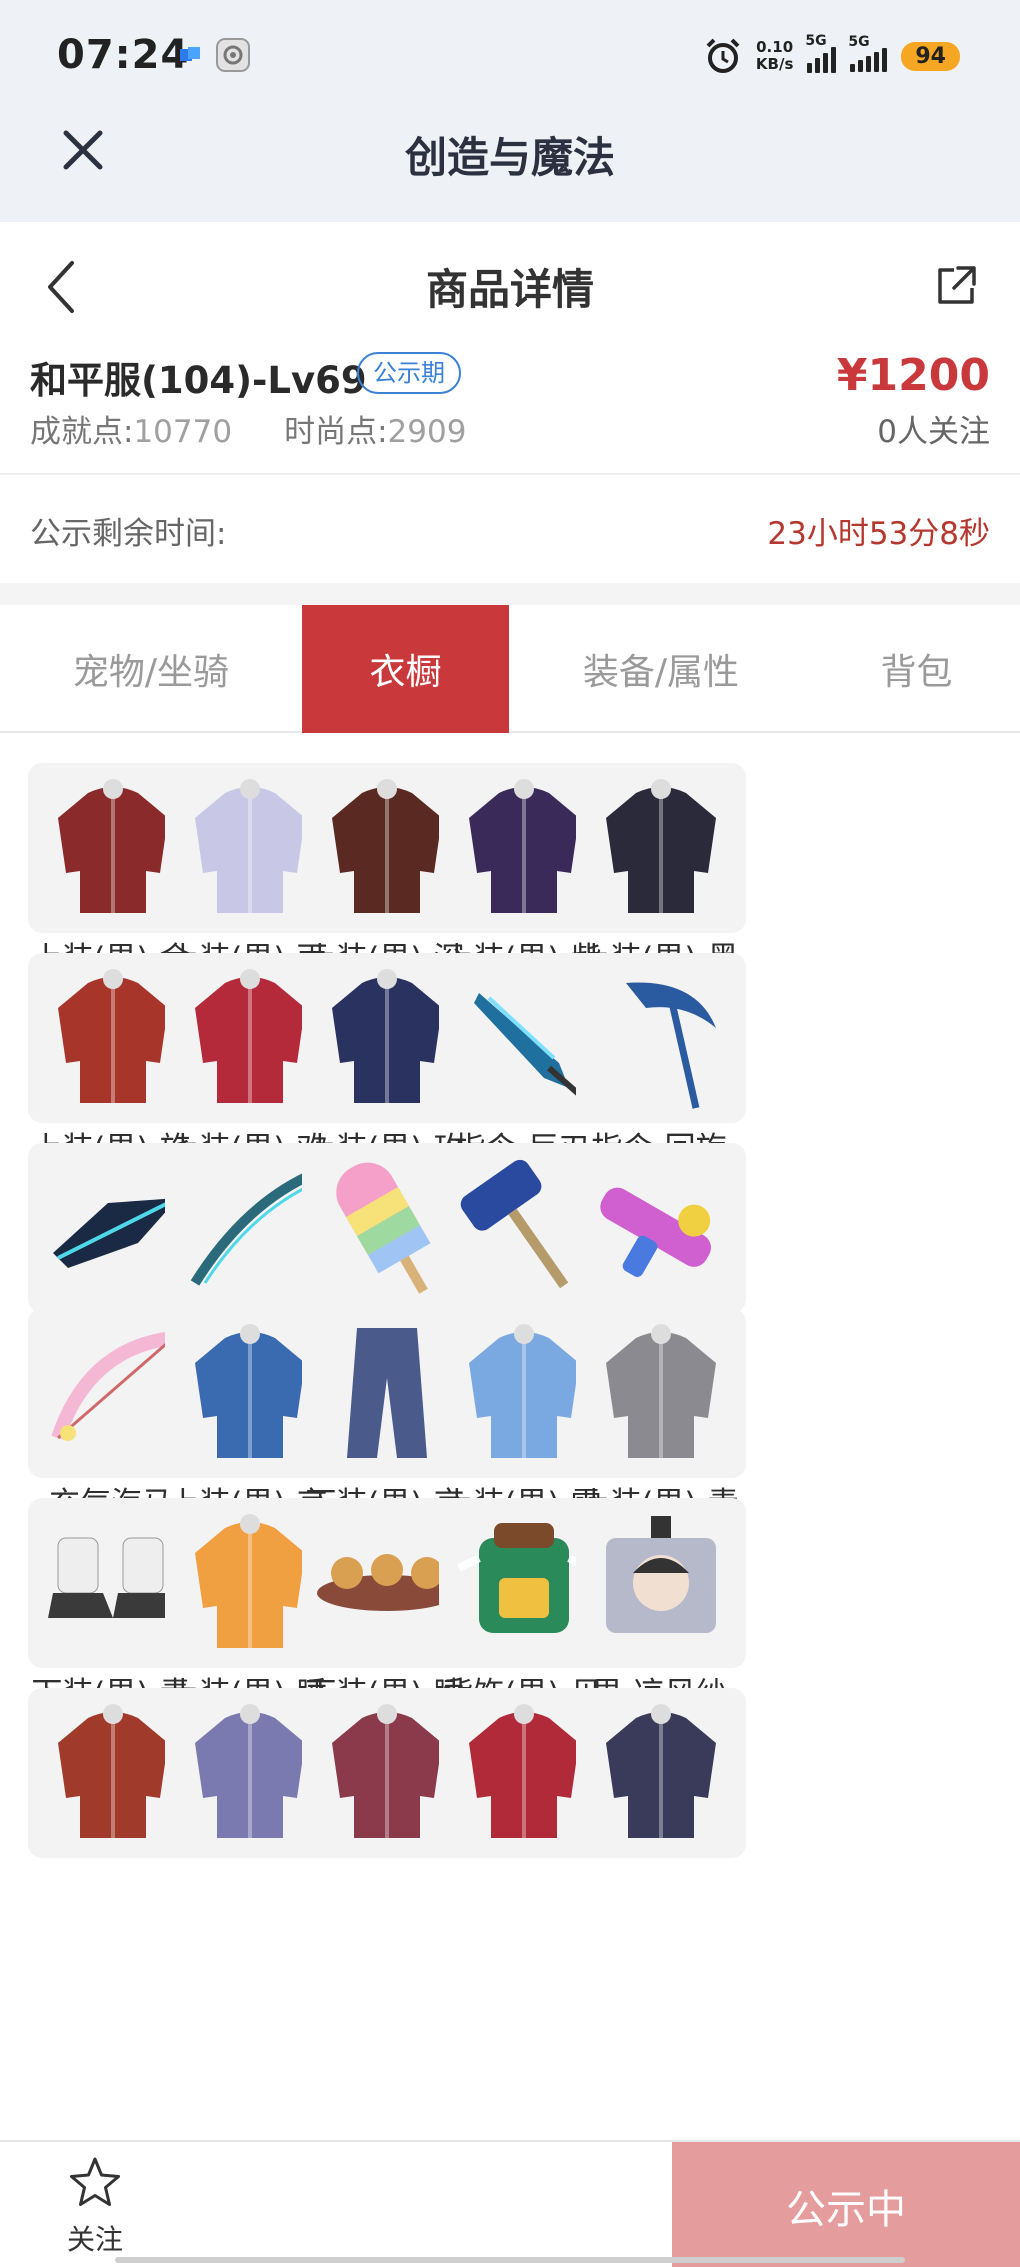 Image resolution: width=1020 pixels, height=2267 pixels. I want to click on net-speed-value: 0.10, so click(775, 47).